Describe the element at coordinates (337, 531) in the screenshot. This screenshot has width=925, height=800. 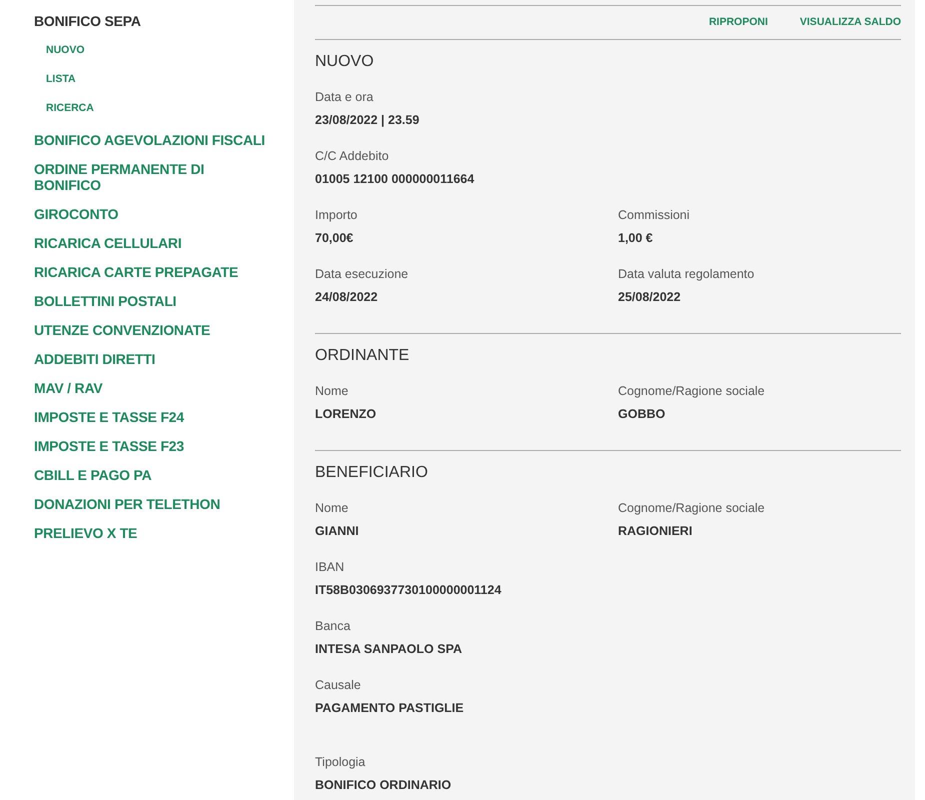
I see `field-value: GIANNI` at that location.